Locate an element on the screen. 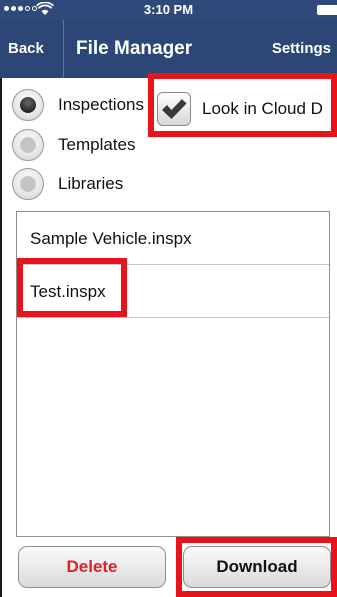 This screenshot has width=337, height=597. checkmark-icon is located at coordinates (174, 109).